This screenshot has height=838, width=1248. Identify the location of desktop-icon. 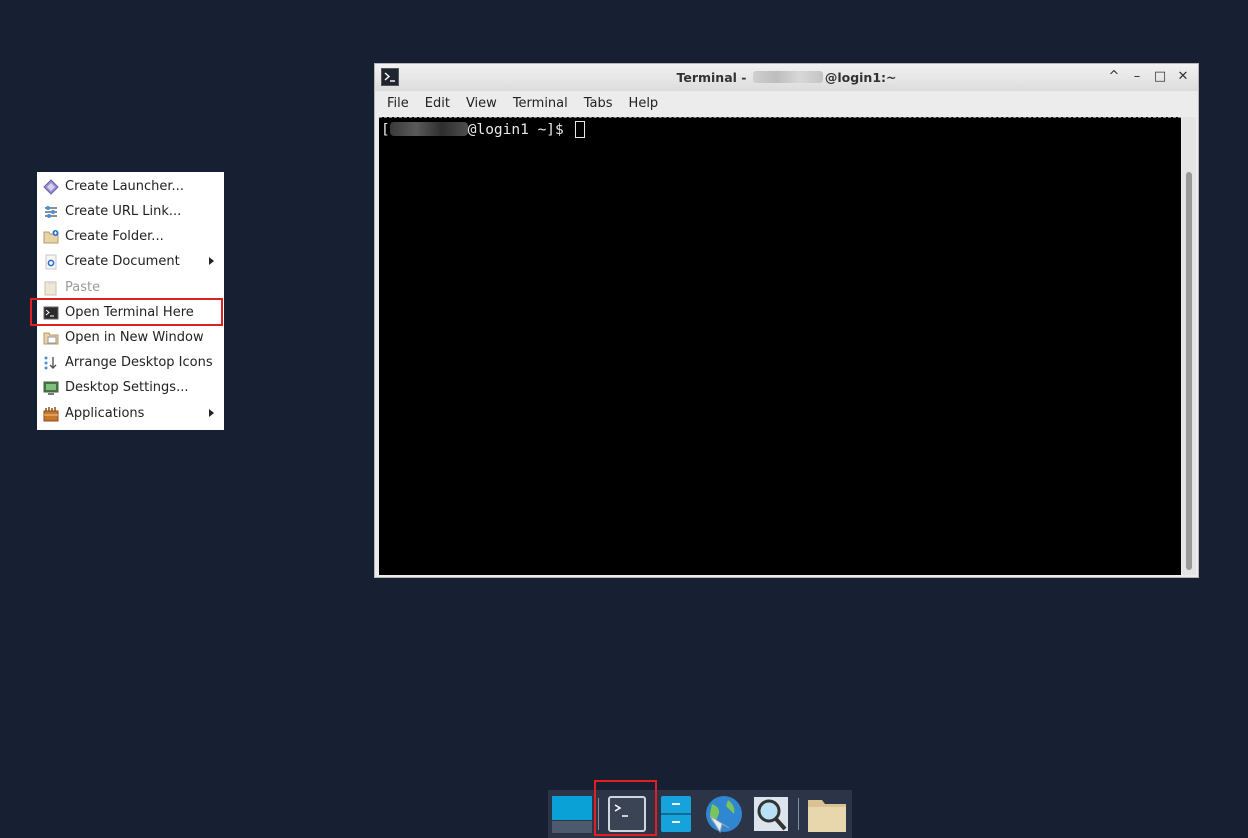
(572, 814).